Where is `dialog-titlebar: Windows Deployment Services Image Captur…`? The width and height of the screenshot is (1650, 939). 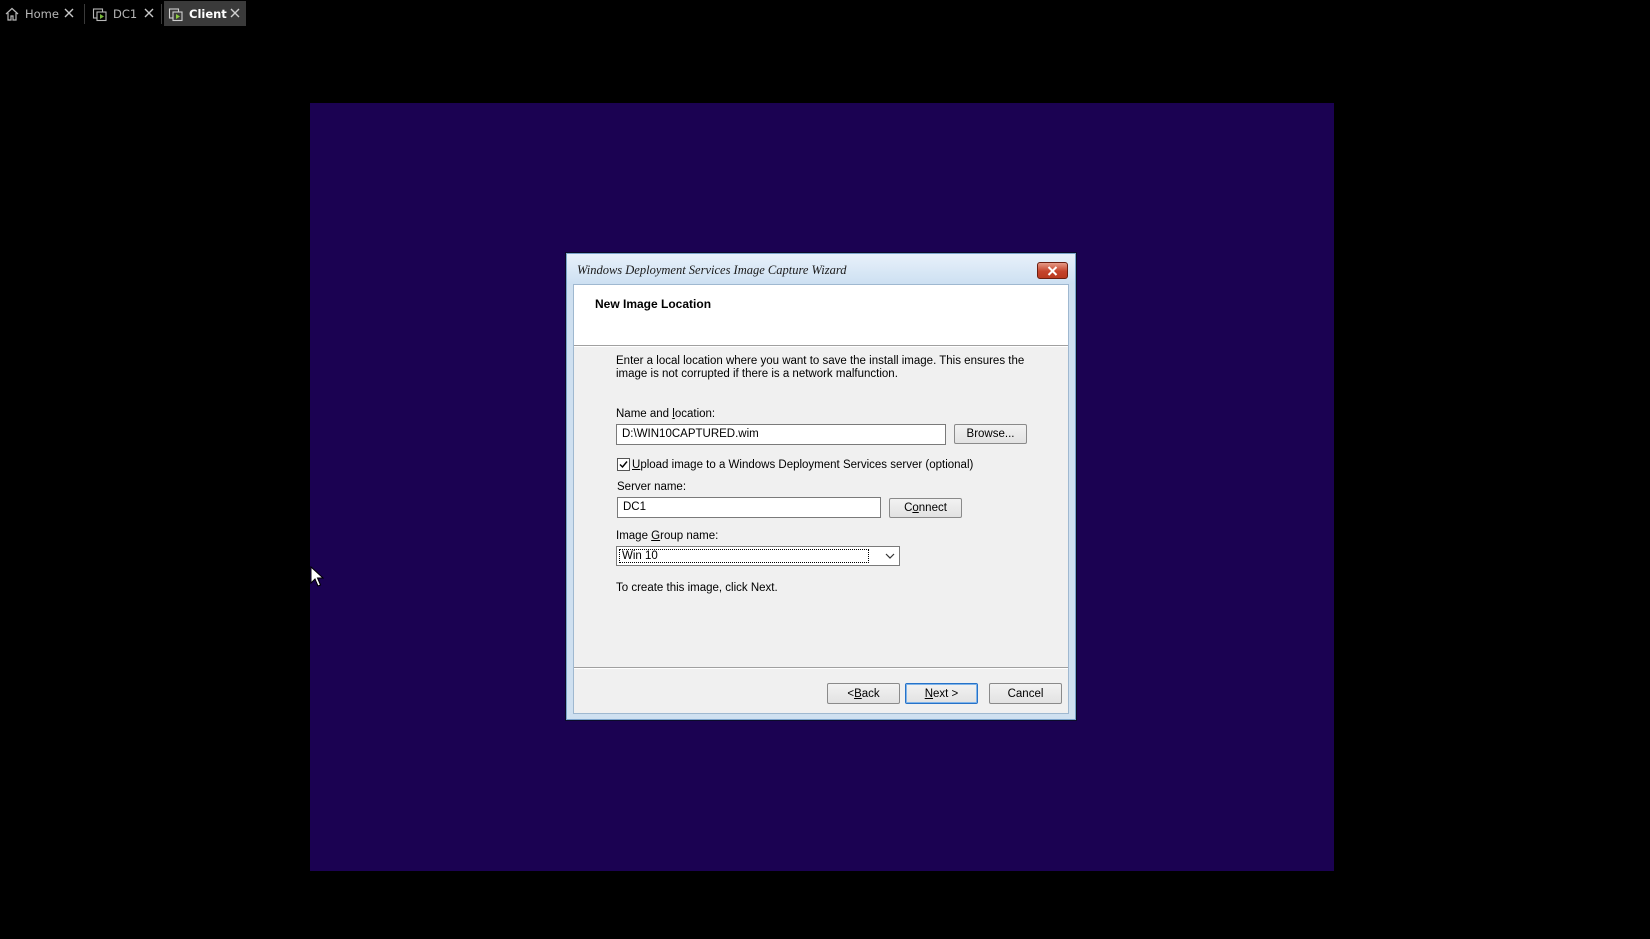
dialog-titlebar: Windows Deployment Services Image Captur… is located at coordinates (821, 269).